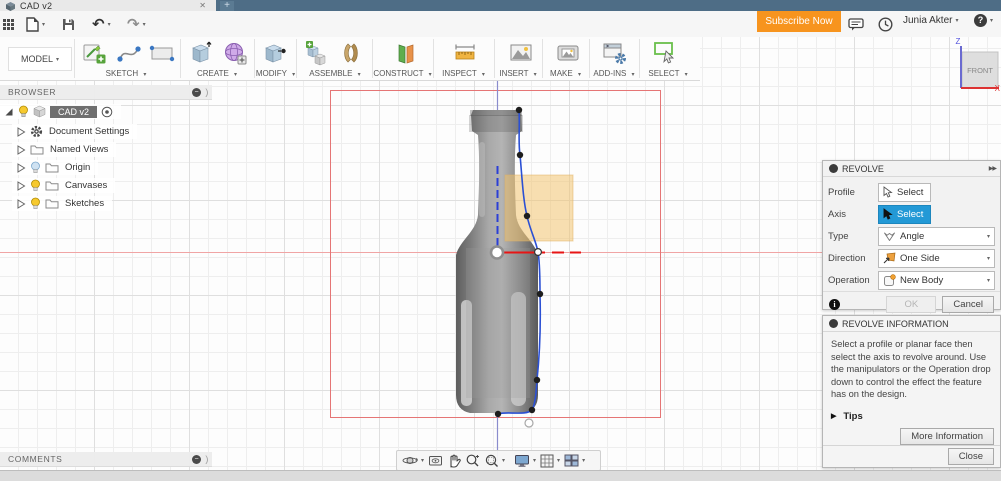 The width and height of the screenshot is (1001, 481). I want to click on expand-collapse-icon, so click(9, 112).